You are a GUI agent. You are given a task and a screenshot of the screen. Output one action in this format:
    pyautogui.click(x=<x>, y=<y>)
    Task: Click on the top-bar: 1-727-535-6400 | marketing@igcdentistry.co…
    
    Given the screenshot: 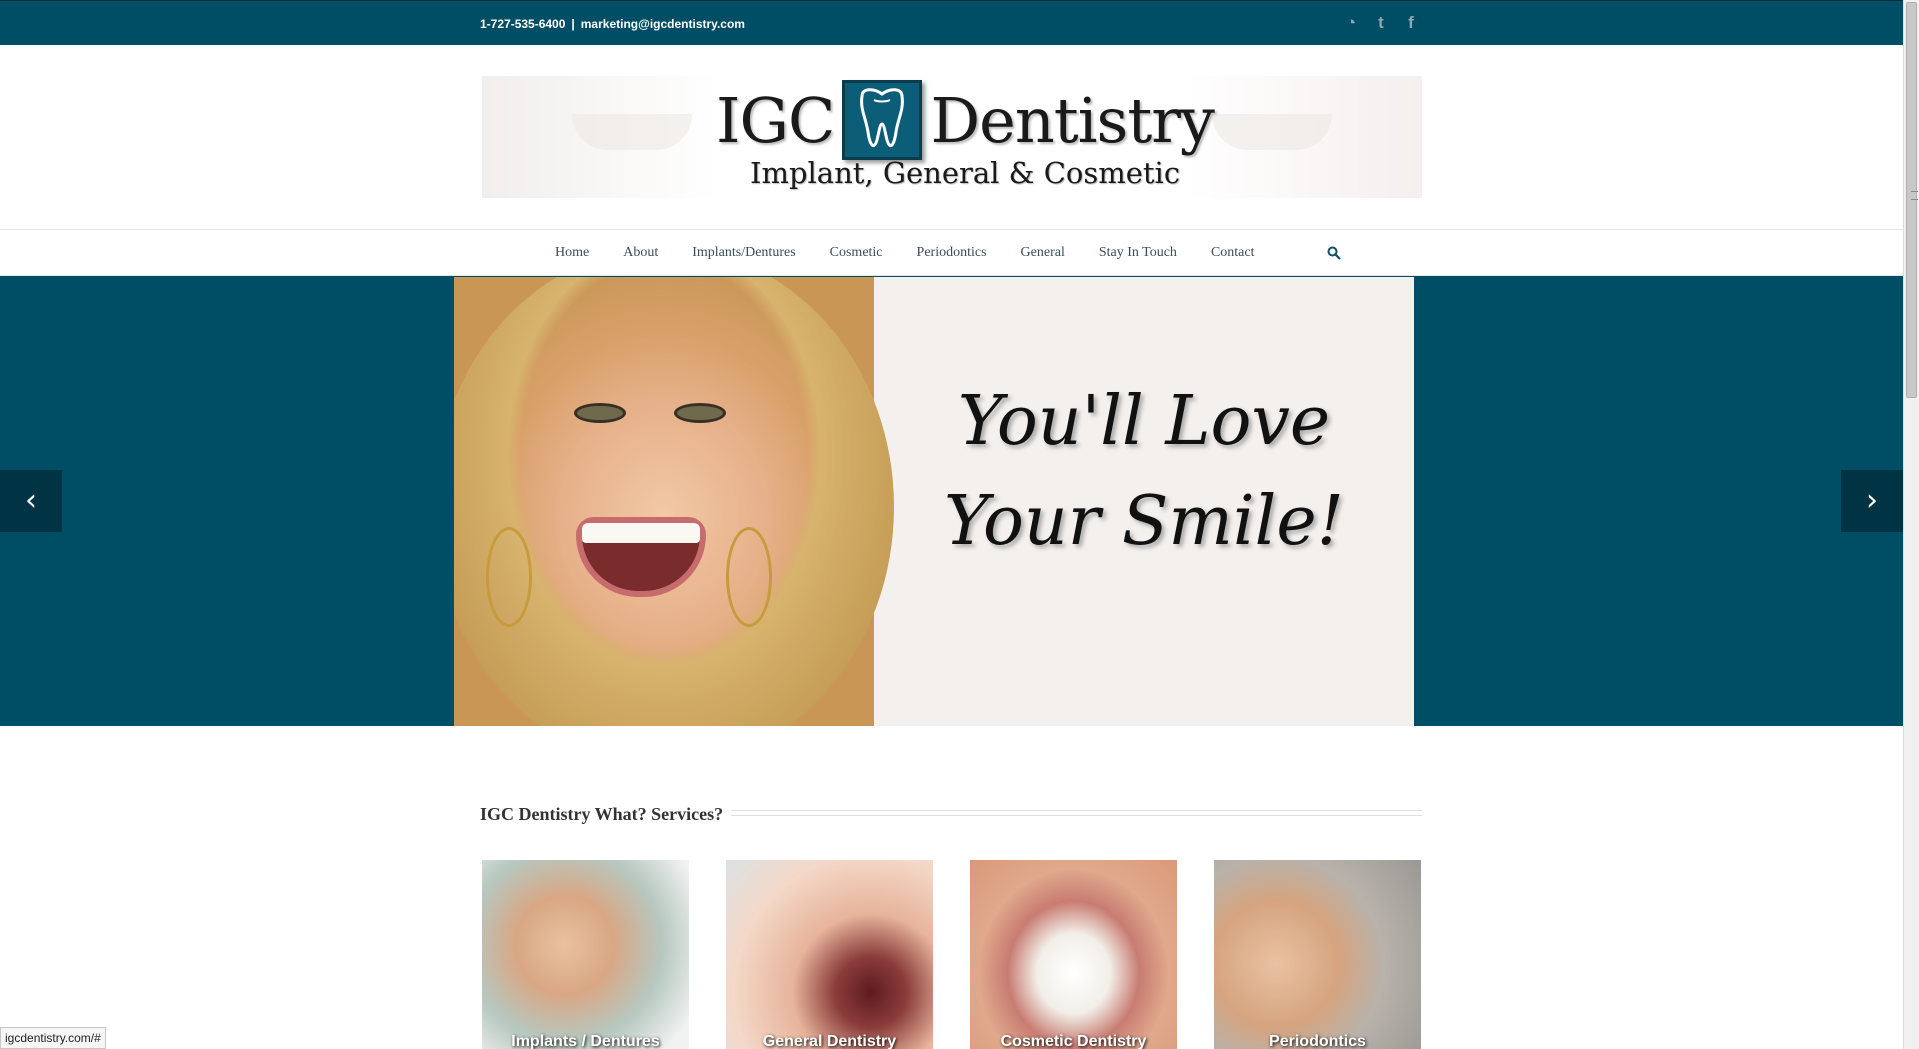 What is the action you would take?
    pyautogui.click(x=951, y=22)
    